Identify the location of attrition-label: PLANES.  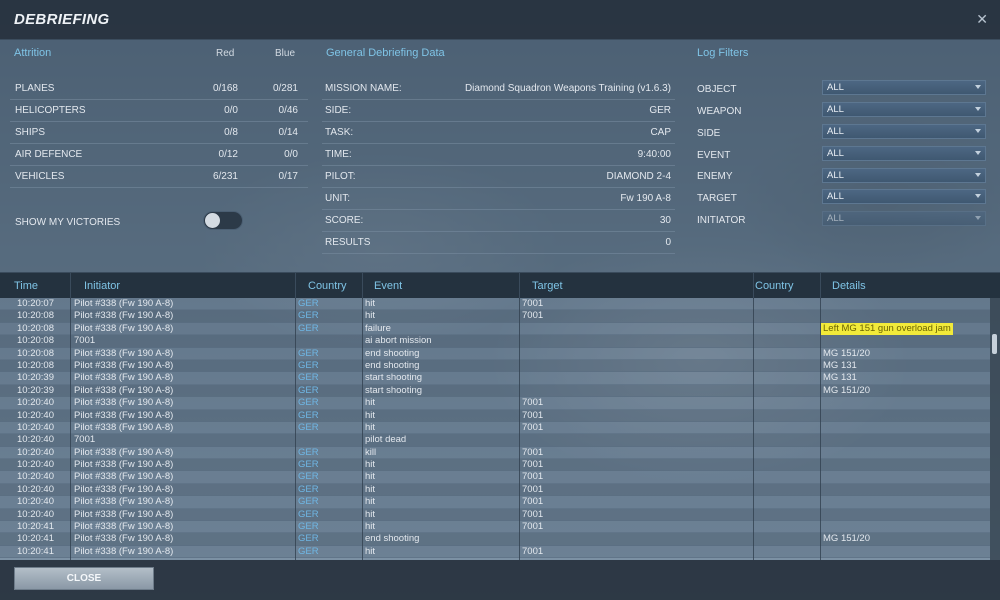
(35, 88).